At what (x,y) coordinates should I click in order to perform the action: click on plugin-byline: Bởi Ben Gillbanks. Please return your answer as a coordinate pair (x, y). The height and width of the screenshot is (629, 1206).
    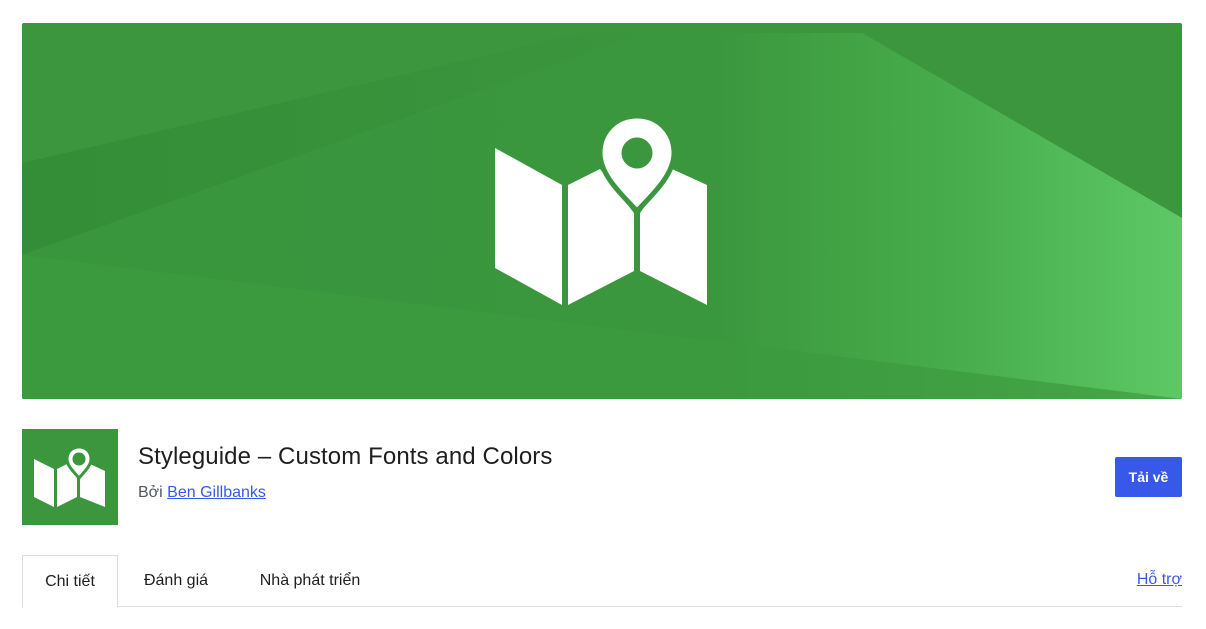
    Looking at the image, I should click on (202, 493).